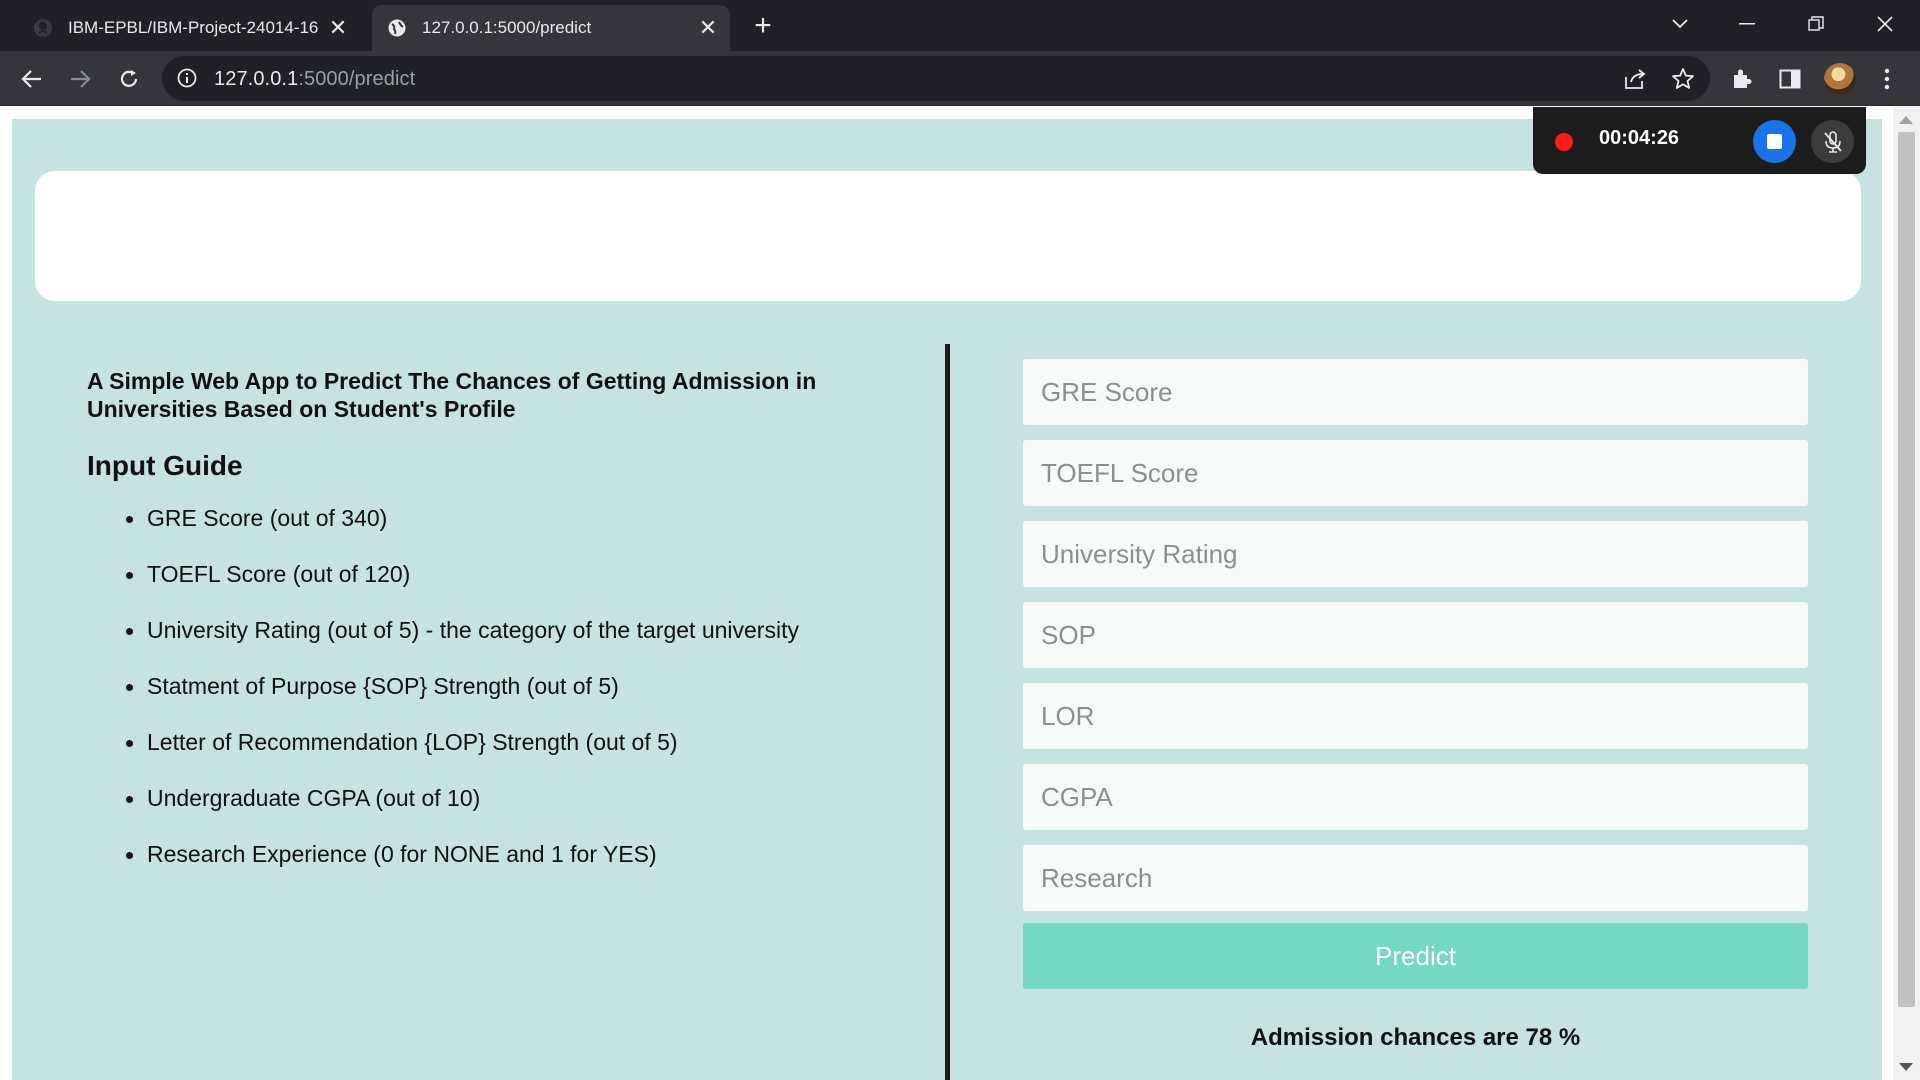  Describe the element at coordinates (1747, 24) in the screenshot. I see `minimize-icon` at that location.